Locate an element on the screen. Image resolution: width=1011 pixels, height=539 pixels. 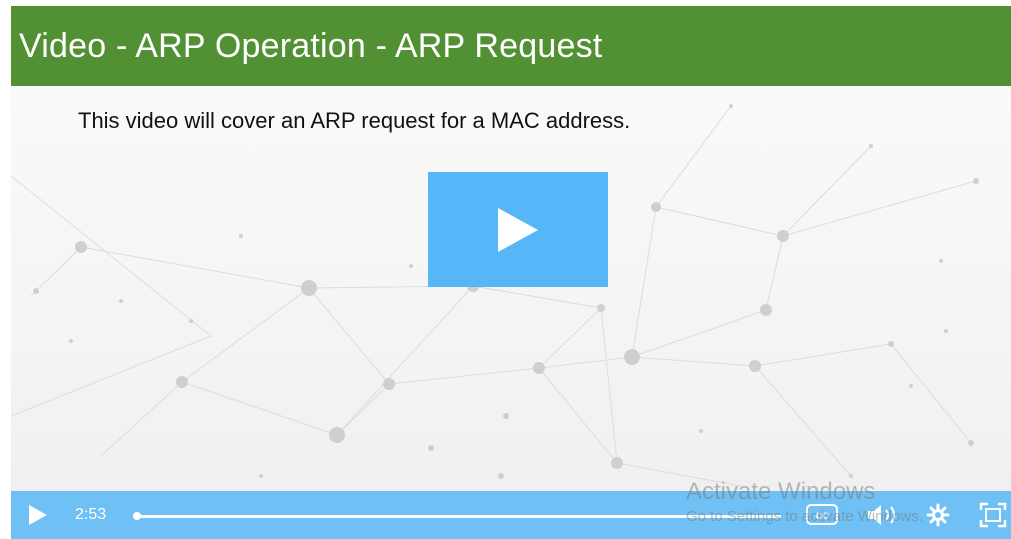
play-button is located at coordinates (41, 516).